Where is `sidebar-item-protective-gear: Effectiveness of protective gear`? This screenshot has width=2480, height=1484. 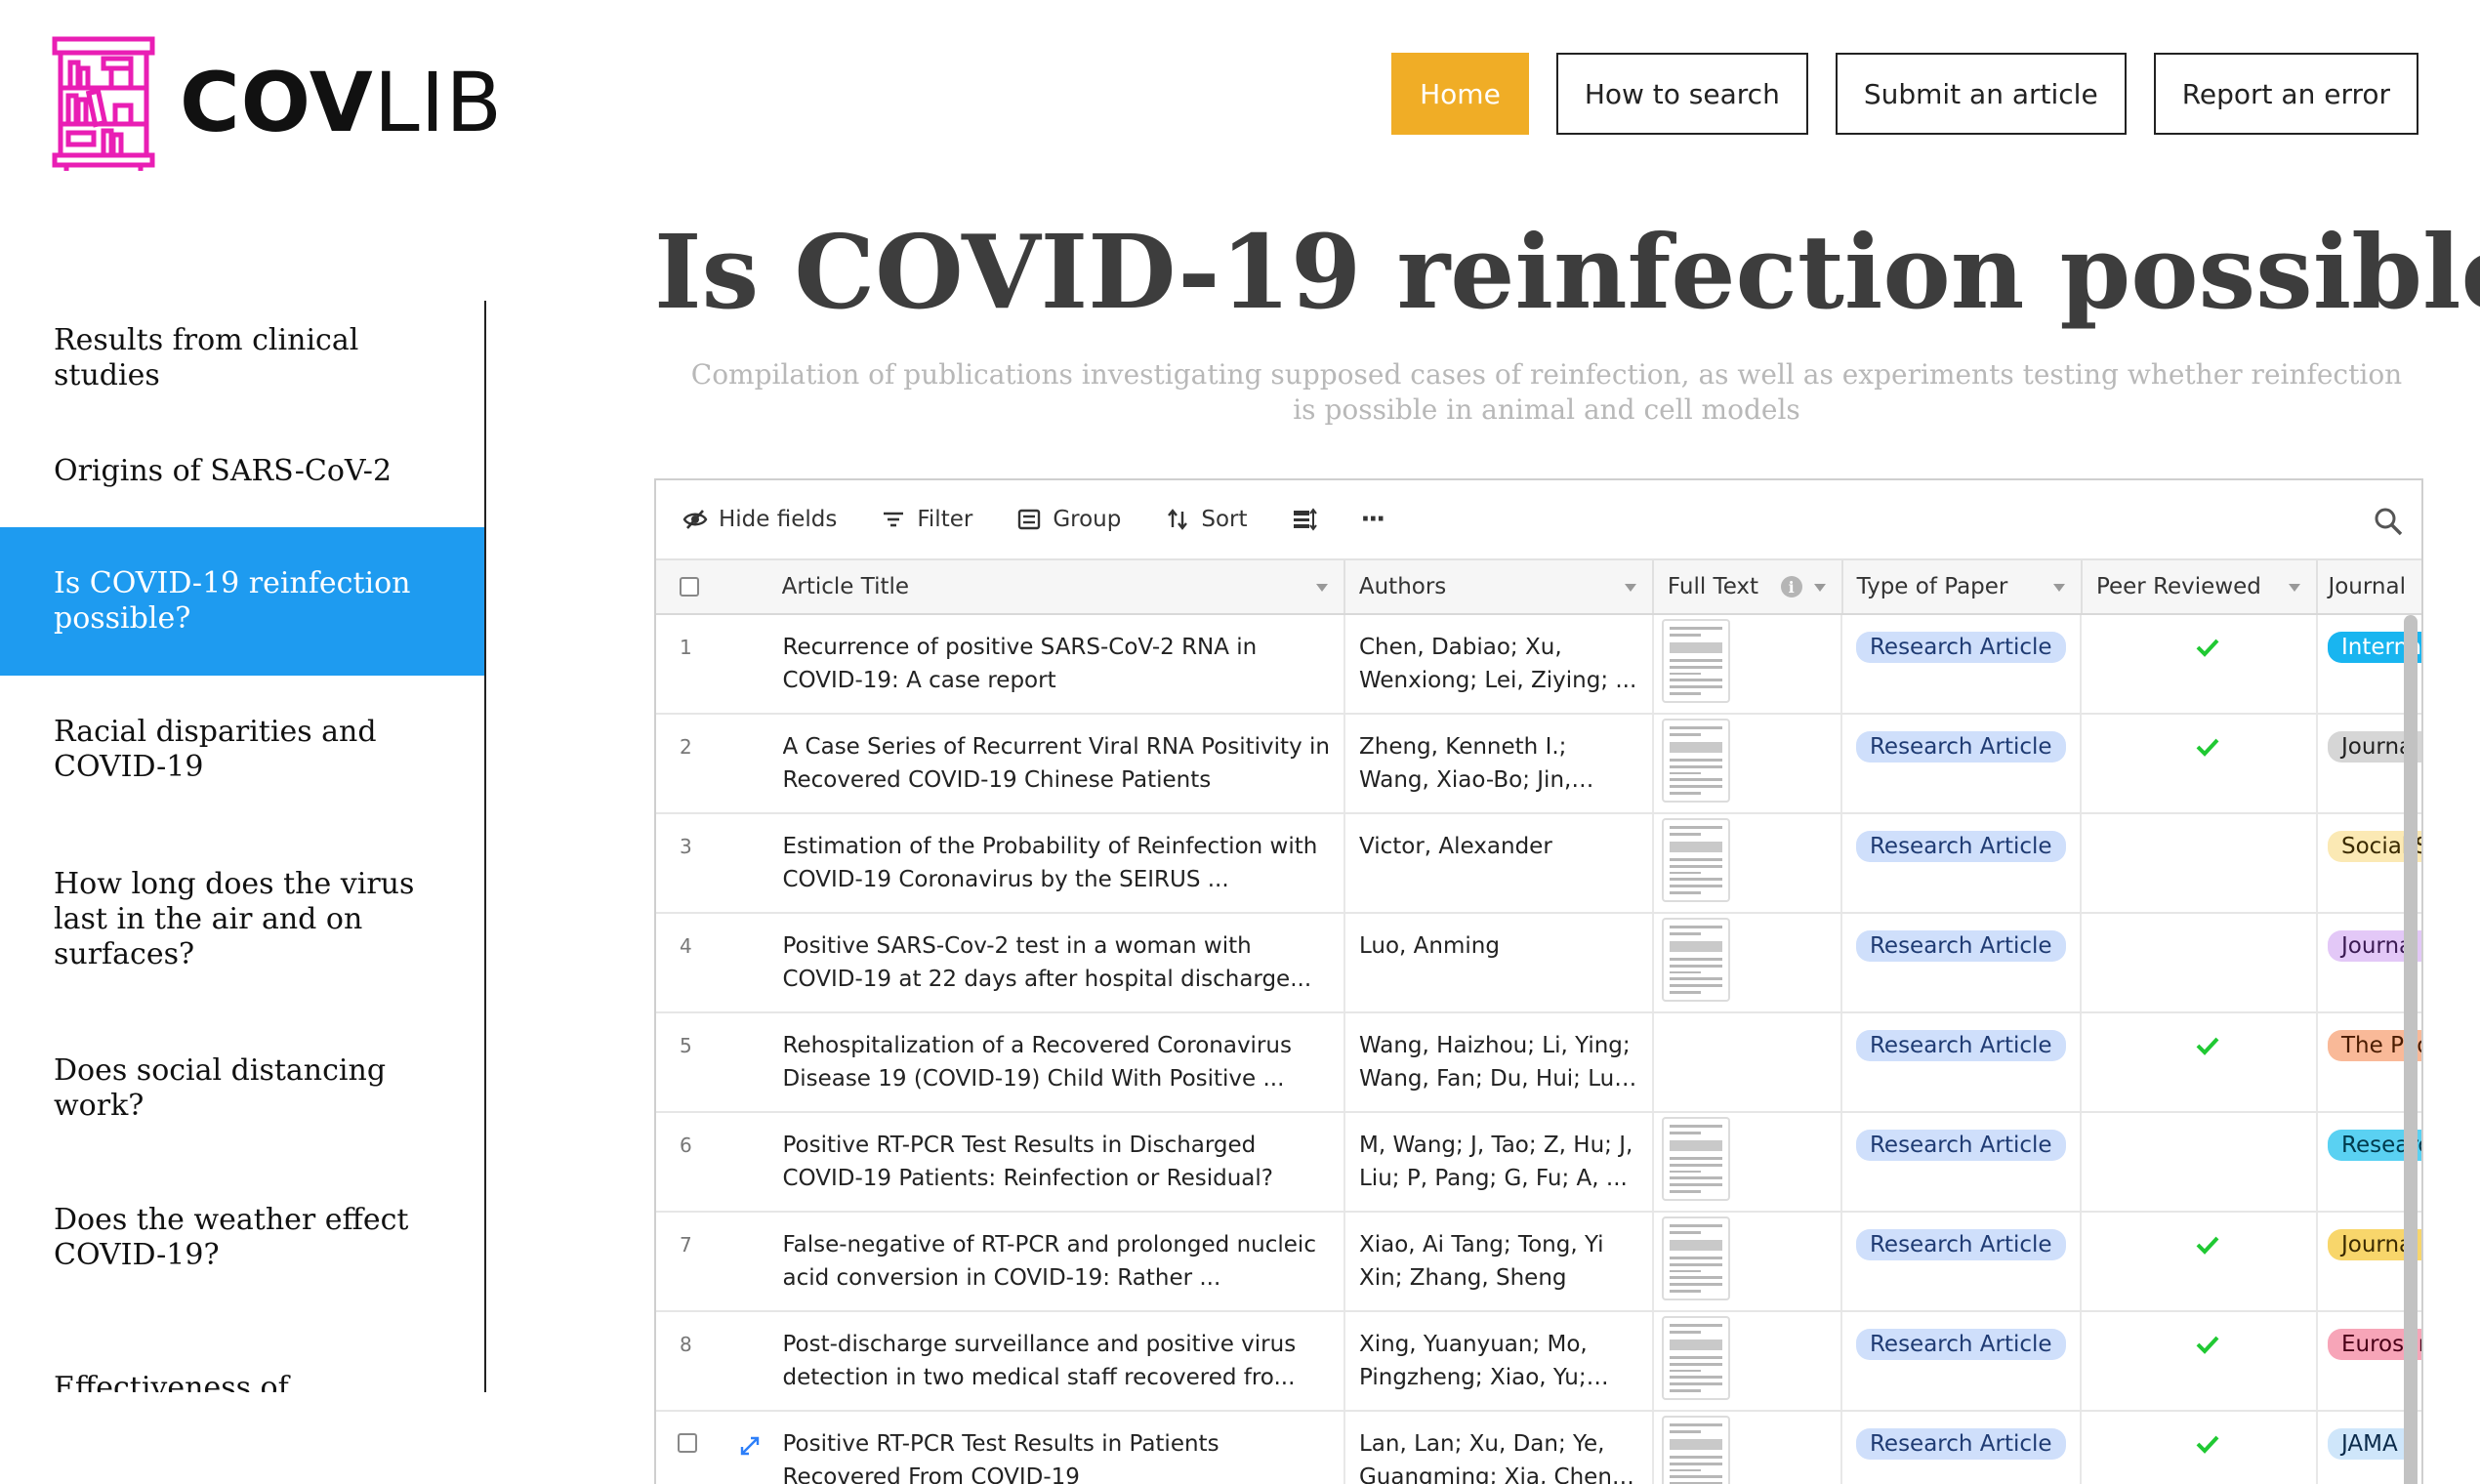
sidebar-item-protective-gear: Effectiveness of protective gear is located at coordinates (242, 1353).